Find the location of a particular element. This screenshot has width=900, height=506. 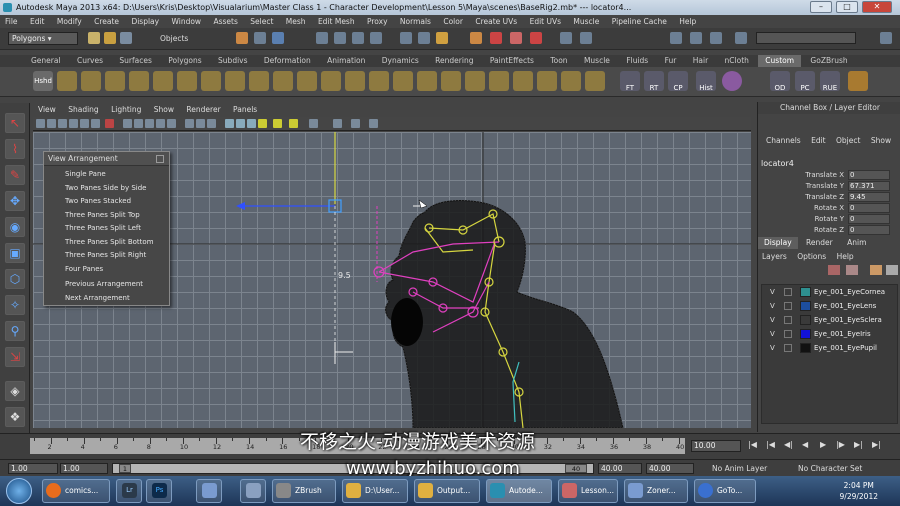

xray-joints-icon is located at coordinates (355, 123).